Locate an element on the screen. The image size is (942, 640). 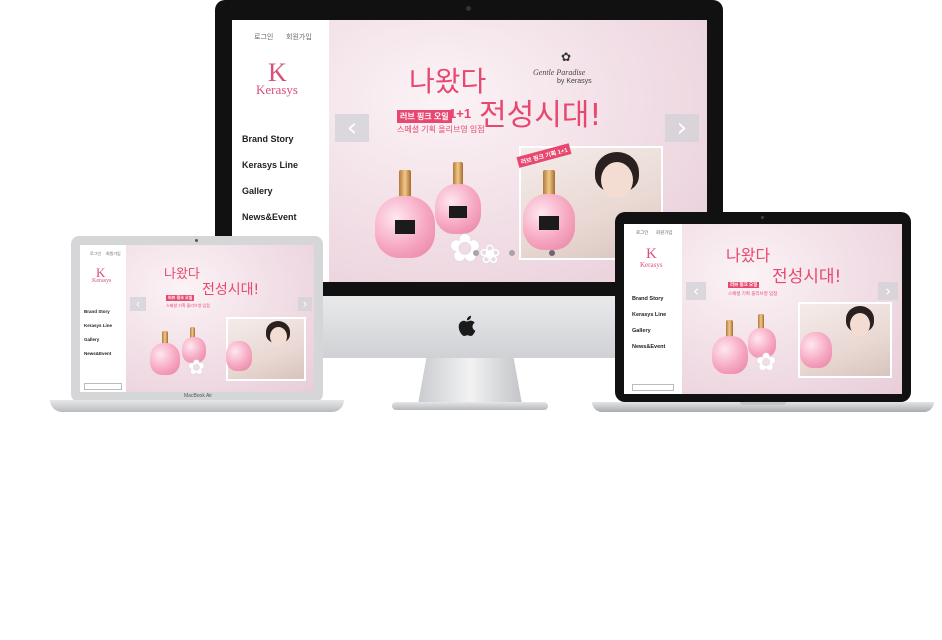
air-nav-news-event: News&Event is located at coordinates (97, 353).